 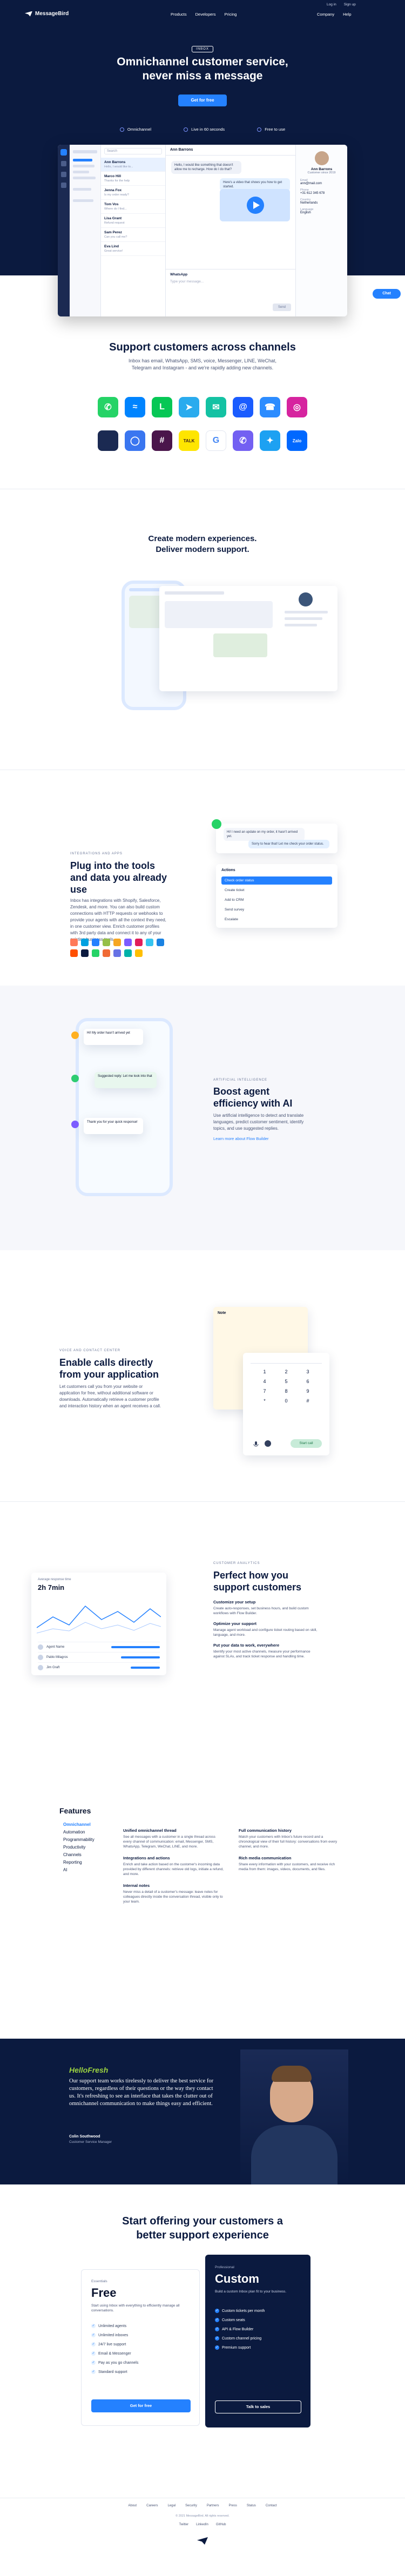 What do you see at coordinates (117, 953) in the screenshot?
I see `integration-logo-icon` at bounding box center [117, 953].